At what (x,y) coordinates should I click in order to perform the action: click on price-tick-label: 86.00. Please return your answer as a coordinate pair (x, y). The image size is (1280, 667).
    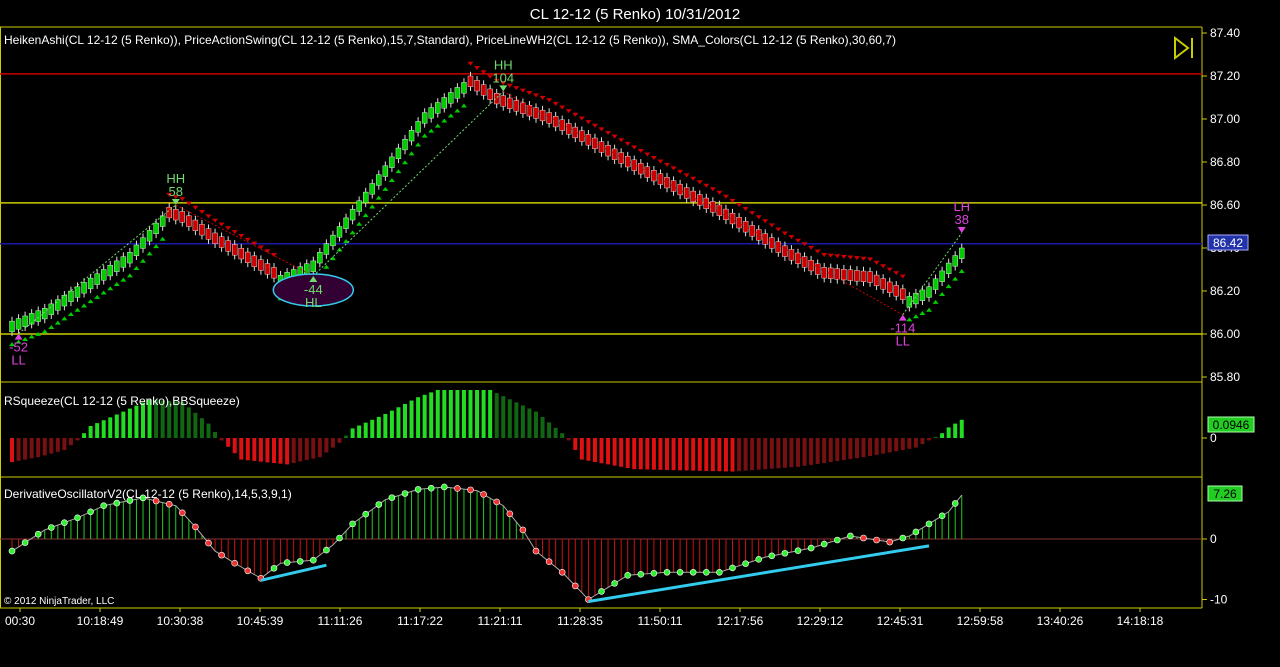
    Looking at the image, I should click on (1225, 334).